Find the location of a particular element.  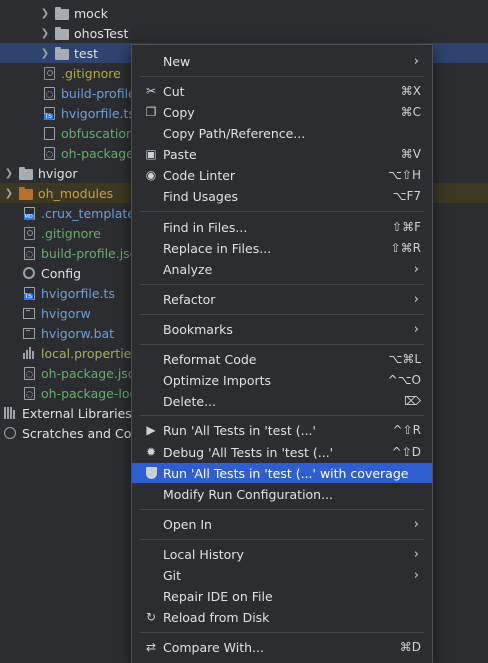

file-icon is located at coordinates (49, 133).